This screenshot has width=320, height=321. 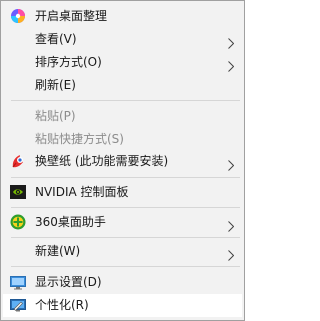 I want to click on menu-item-display-settings: 显示设置(D), so click(x=122, y=282).